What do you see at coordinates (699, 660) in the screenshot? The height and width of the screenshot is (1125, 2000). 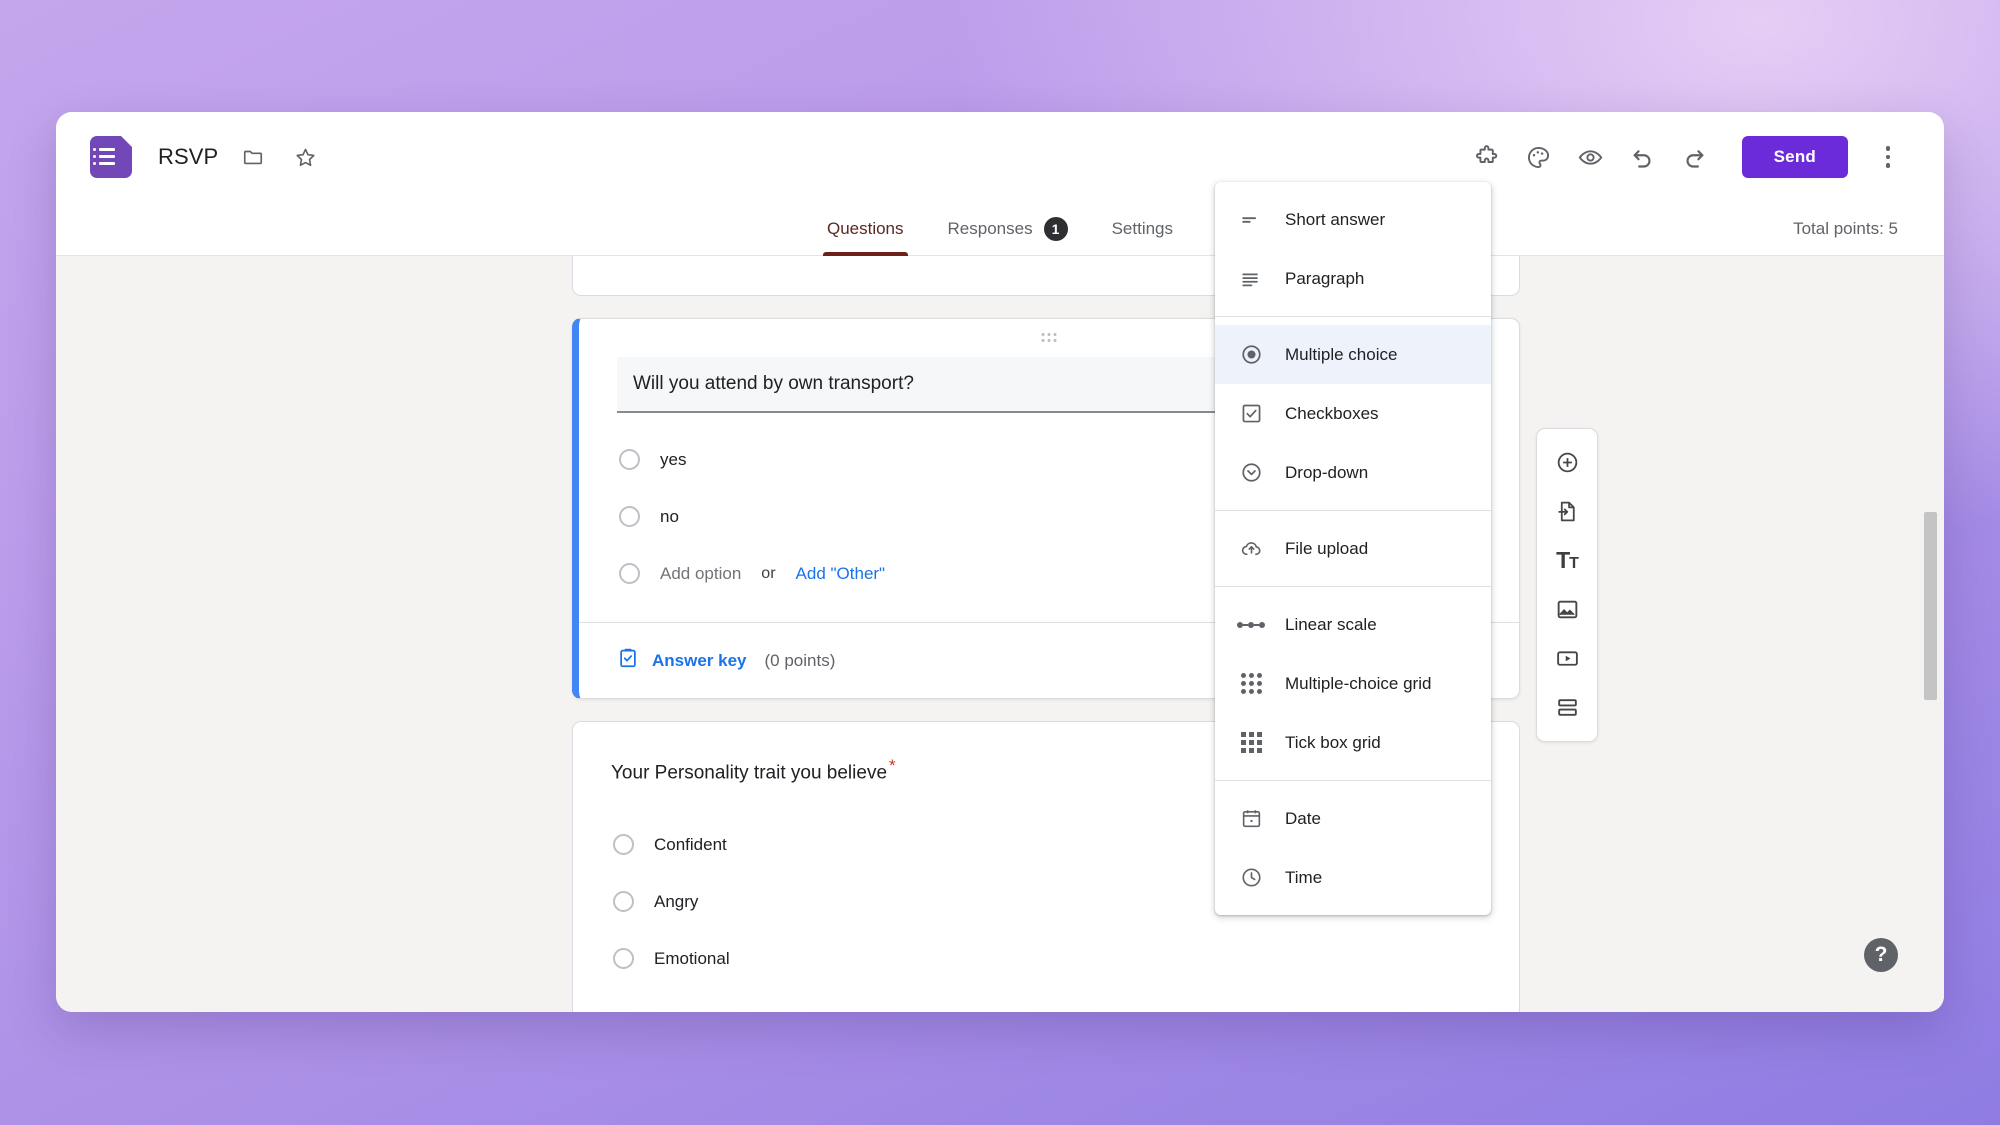 I see `answer-key-label: Answer key` at bounding box center [699, 660].